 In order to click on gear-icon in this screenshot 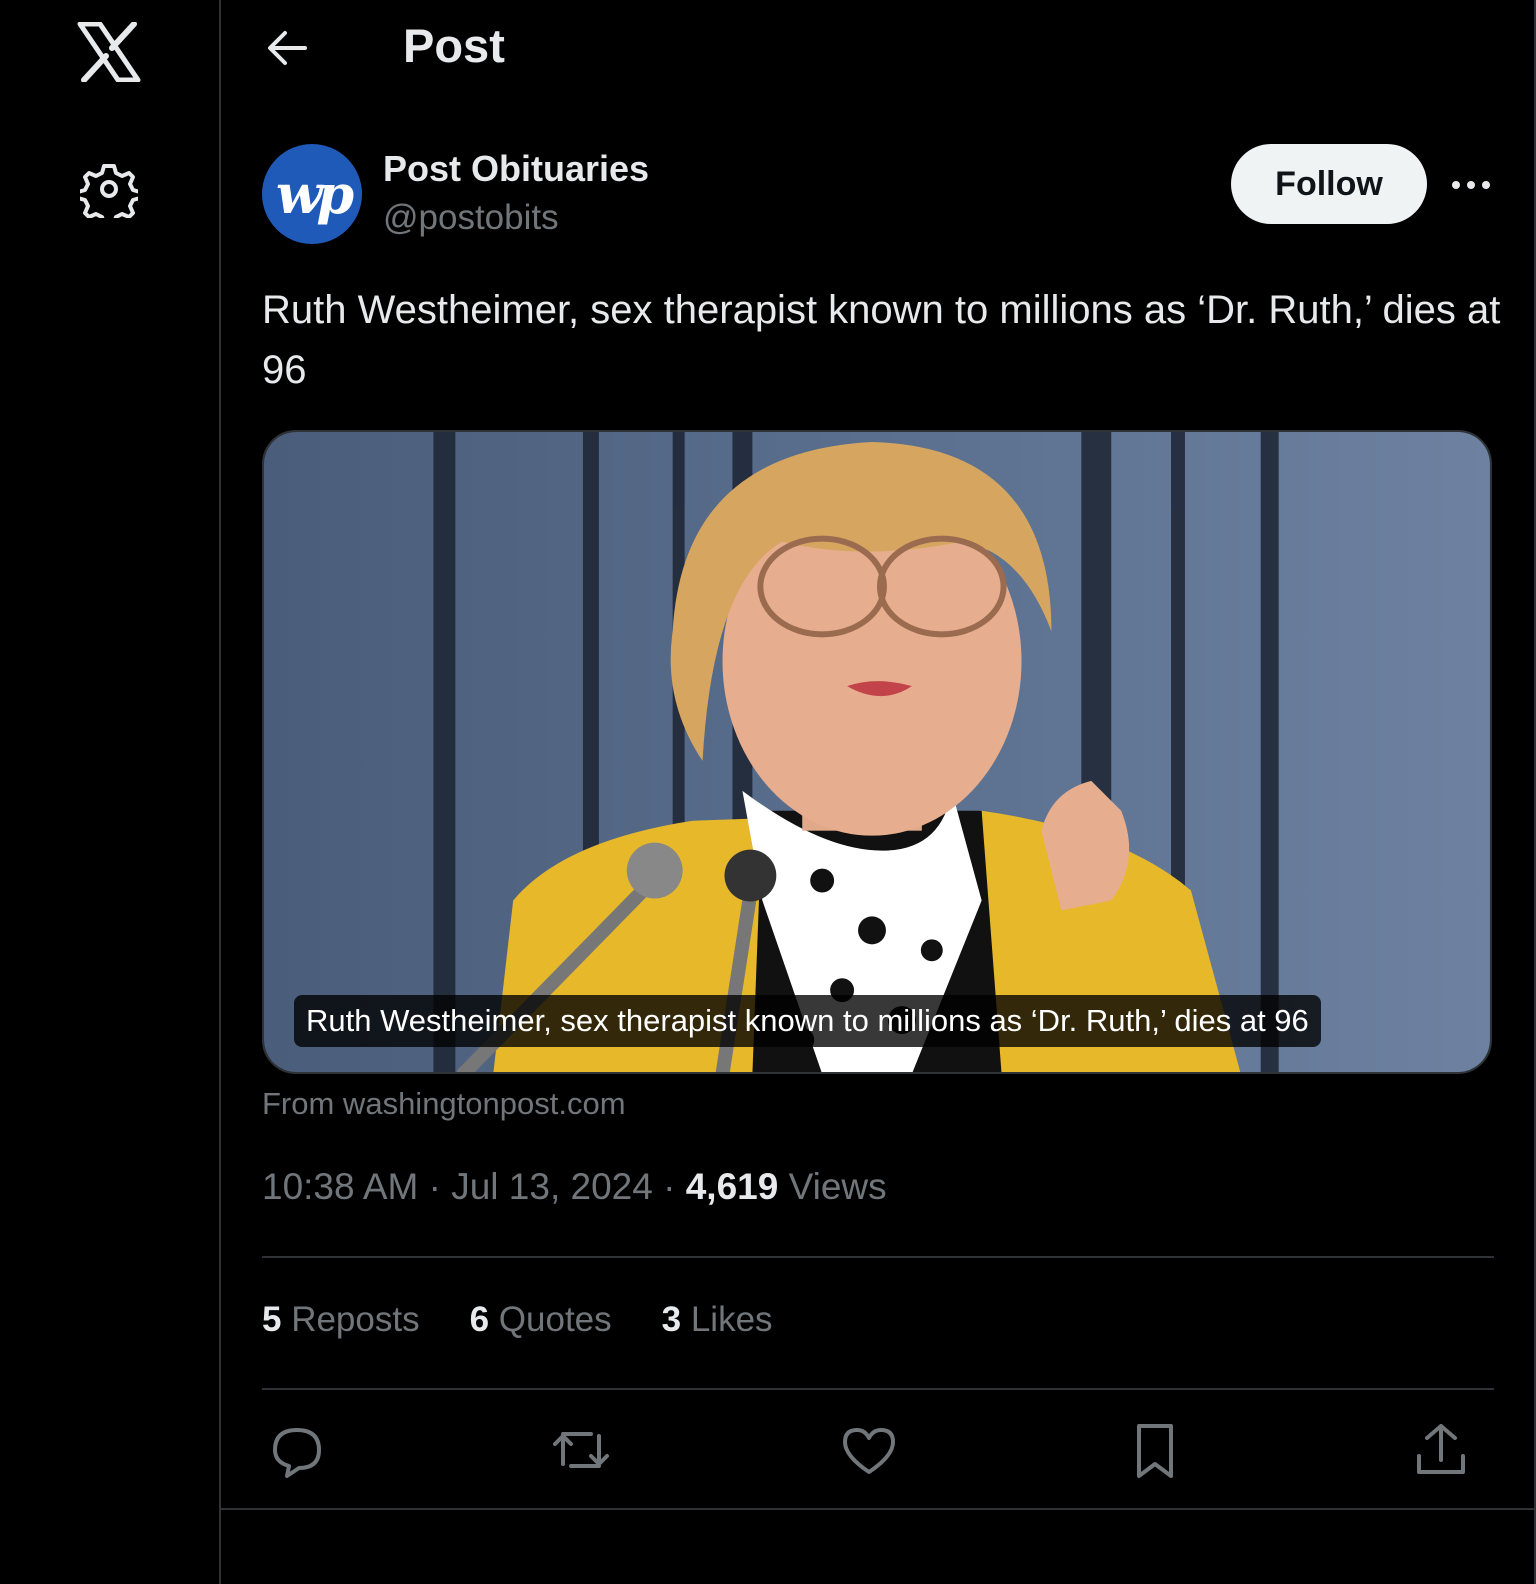, I will do `click(109, 189)`.